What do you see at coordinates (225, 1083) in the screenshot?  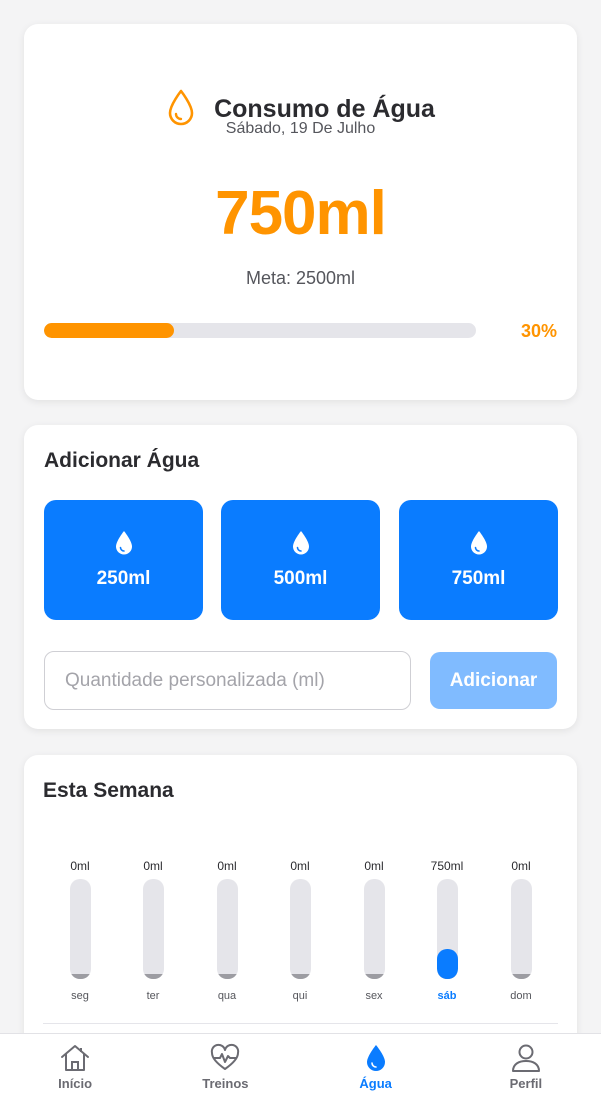 I see `nav-label: Treinos` at bounding box center [225, 1083].